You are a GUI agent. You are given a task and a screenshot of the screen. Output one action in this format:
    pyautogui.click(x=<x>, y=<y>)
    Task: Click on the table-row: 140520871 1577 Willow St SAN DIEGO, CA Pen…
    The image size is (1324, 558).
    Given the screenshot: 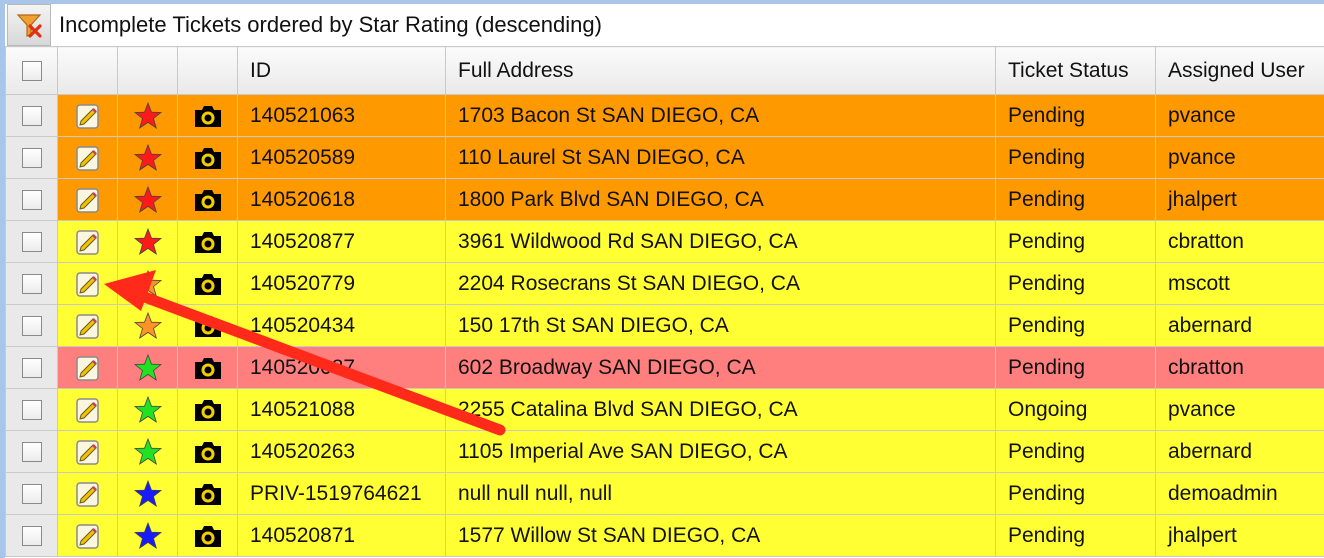 What is the action you would take?
    pyautogui.click(x=664, y=535)
    